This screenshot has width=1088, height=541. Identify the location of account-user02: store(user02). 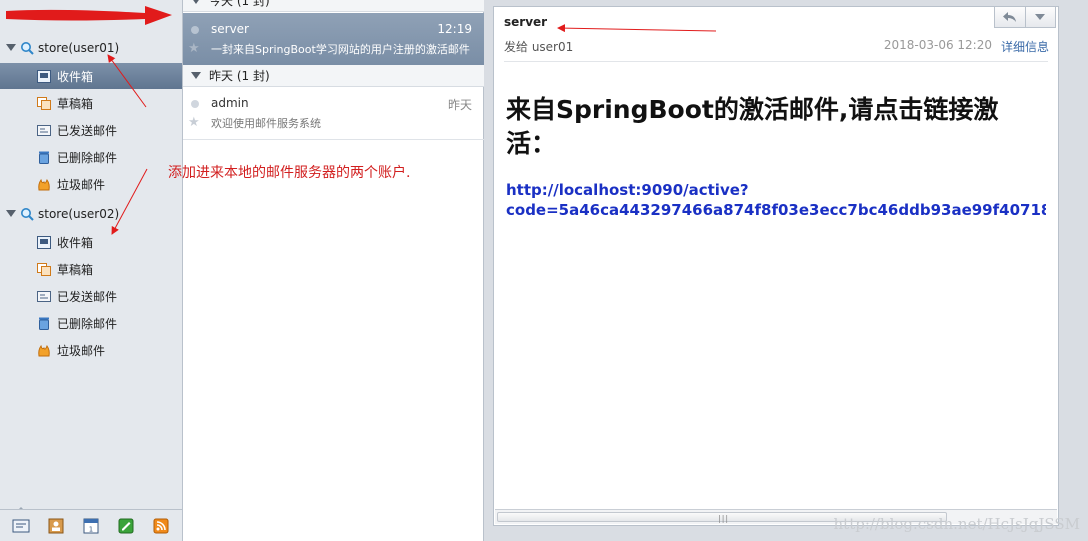
(91, 213).